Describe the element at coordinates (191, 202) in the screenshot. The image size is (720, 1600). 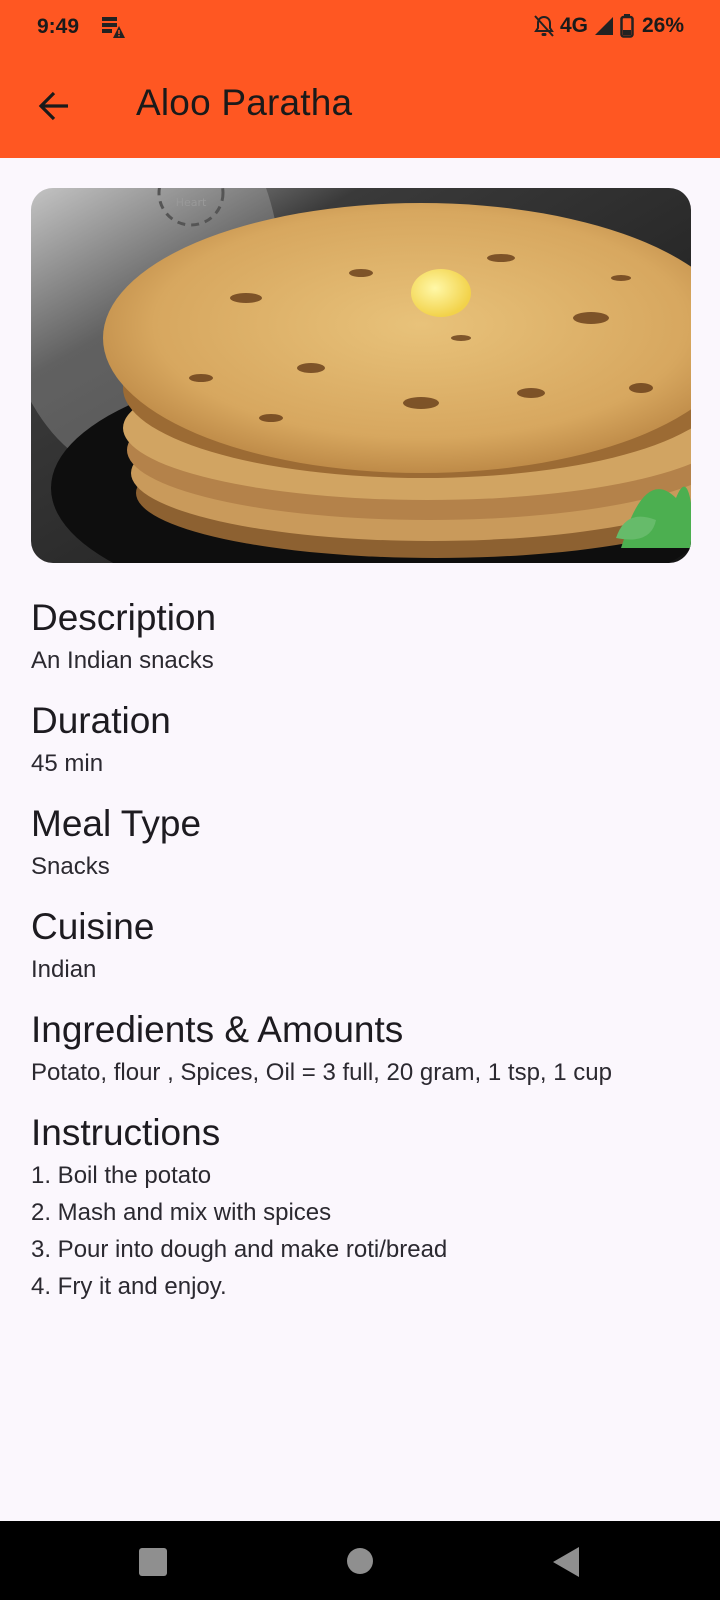
I see `watermark-text: Heart` at that location.